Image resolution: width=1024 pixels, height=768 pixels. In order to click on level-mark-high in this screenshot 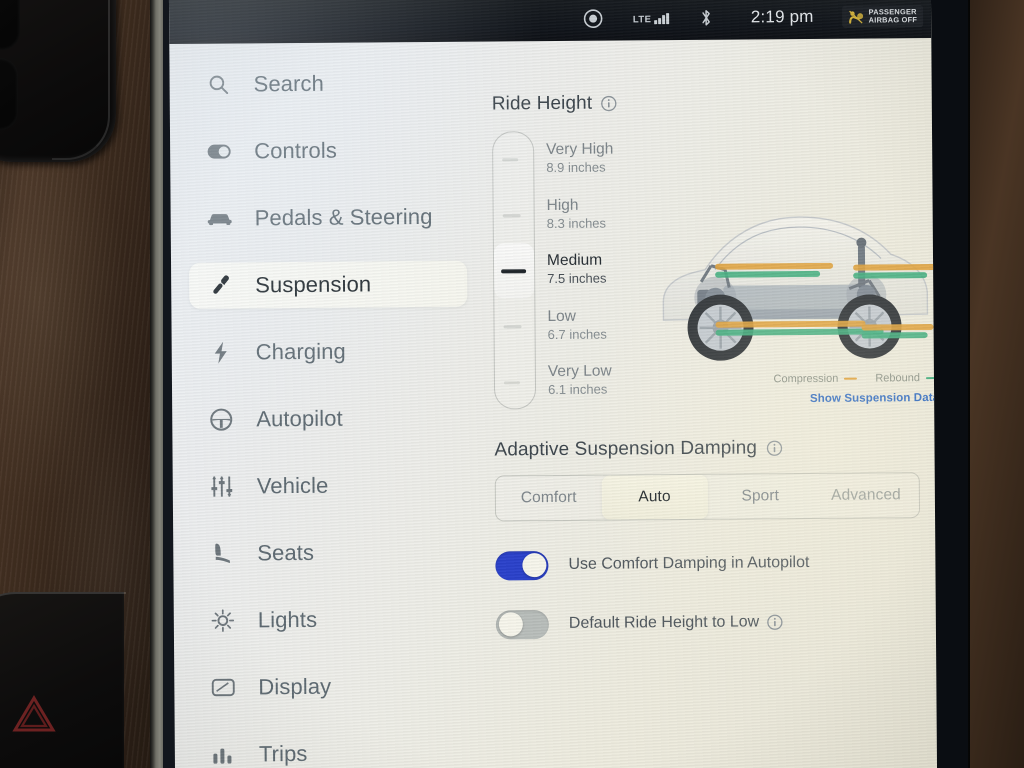, I will do `click(511, 216)`.